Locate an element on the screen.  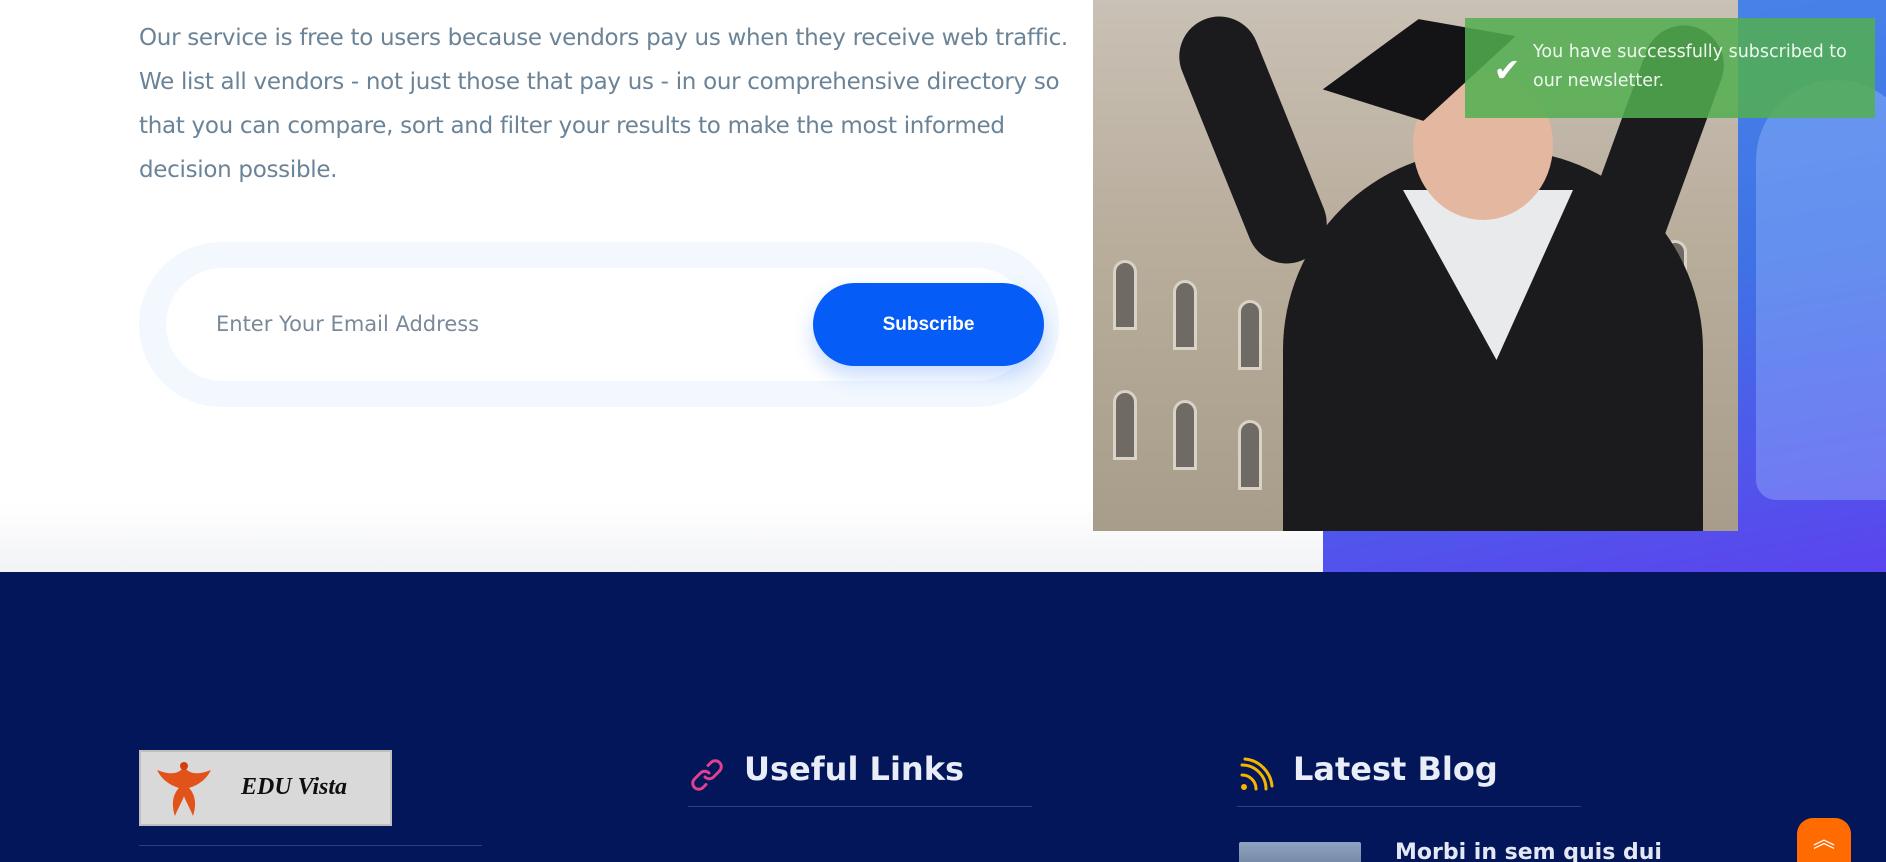
blog-post-title: Morbi in sem quis dui is located at coordinates (1528, 851).